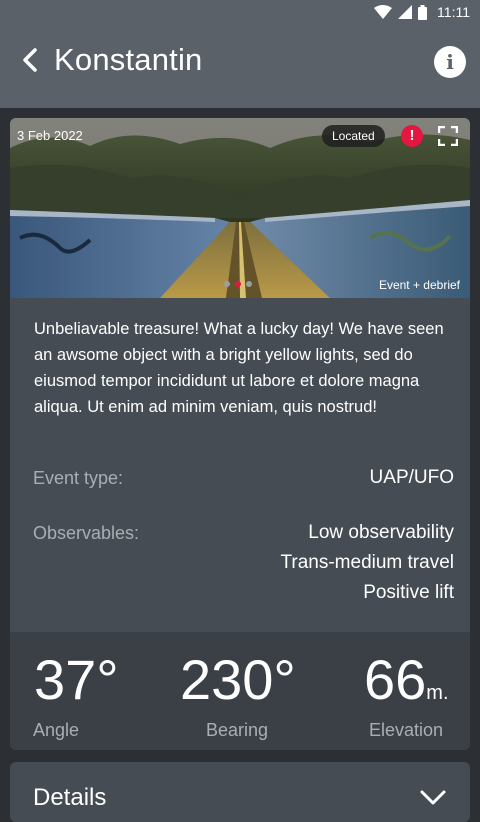  I want to click on observable-item: Trans-medium travel, so click(367, 562).